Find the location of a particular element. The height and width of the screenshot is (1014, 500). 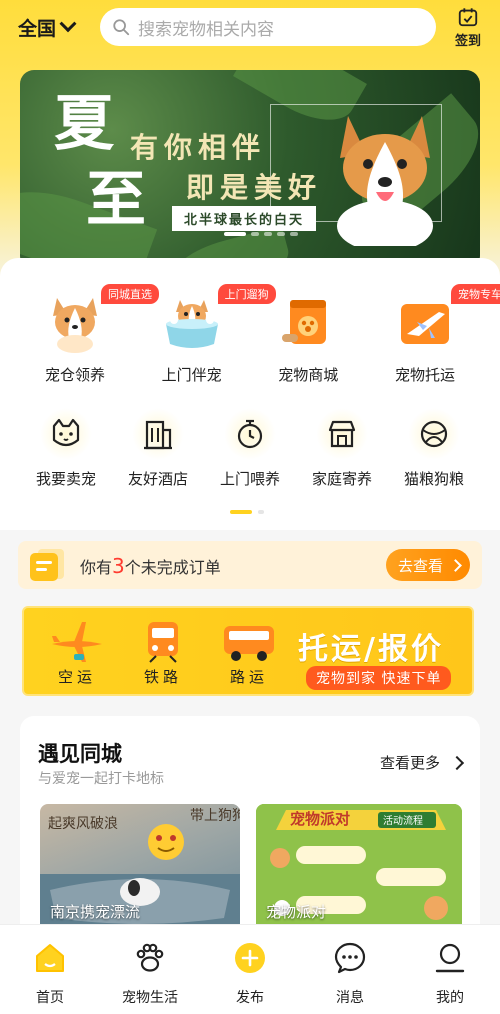

service-sell-pet: 我要卖宠 is located at coordinates (66, 448).